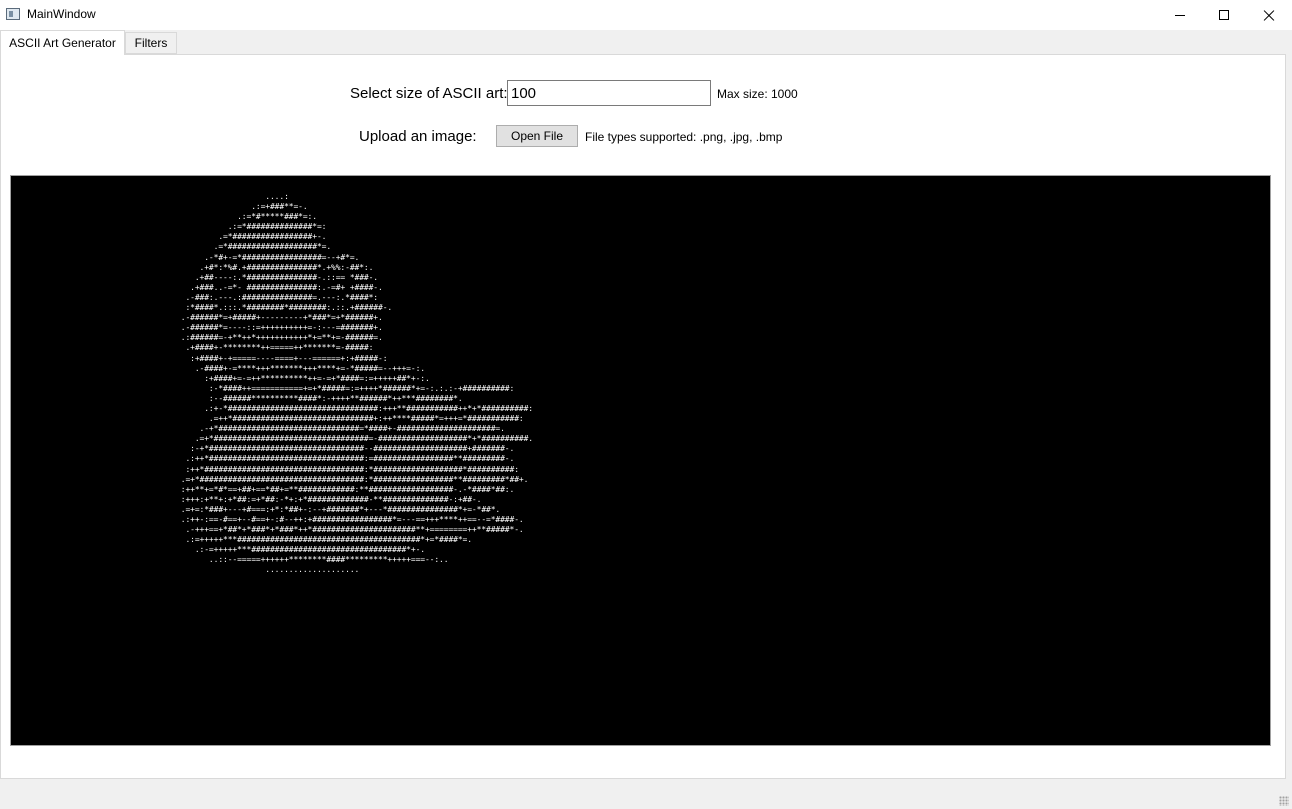 This screenshot has width=1292, height=809. I want to click on window-title: MainWindow, so click(61, 14).